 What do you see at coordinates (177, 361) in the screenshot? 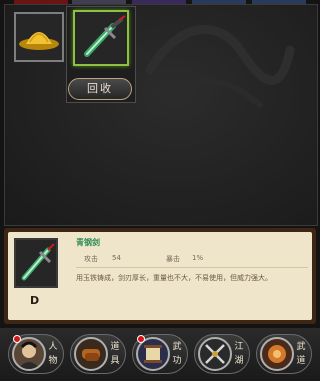
I see `nav-label-bottom: 功` at bounding box center [177, 361].